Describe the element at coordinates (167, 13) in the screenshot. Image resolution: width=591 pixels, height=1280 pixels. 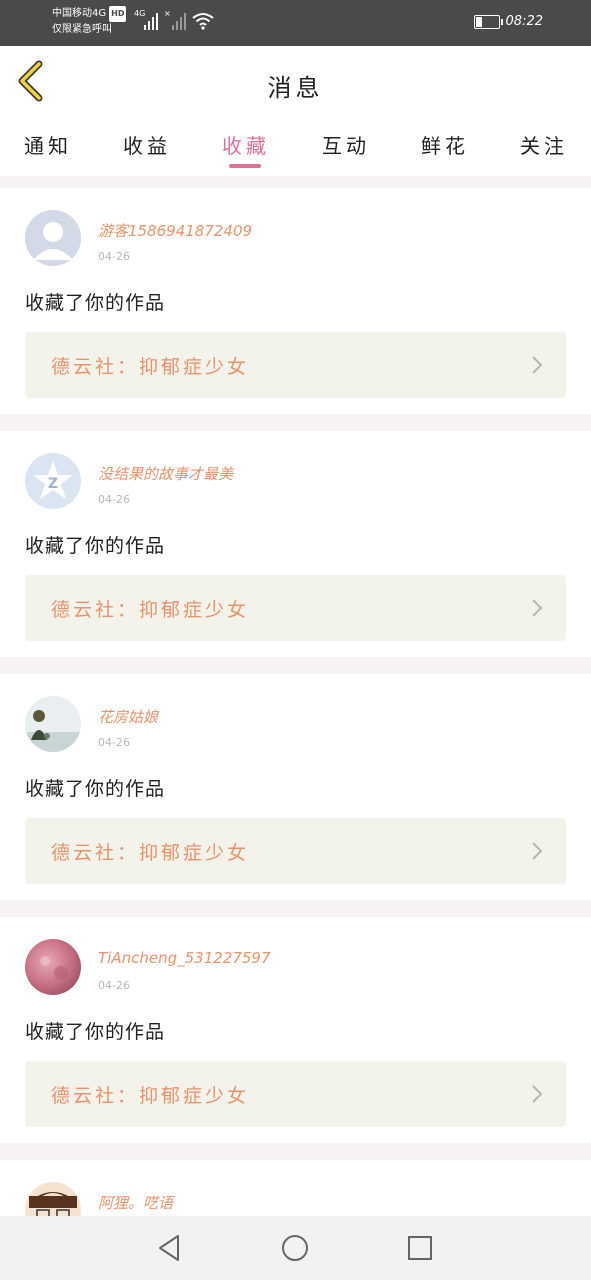
I see `no-signal-mark: ×` at that location.